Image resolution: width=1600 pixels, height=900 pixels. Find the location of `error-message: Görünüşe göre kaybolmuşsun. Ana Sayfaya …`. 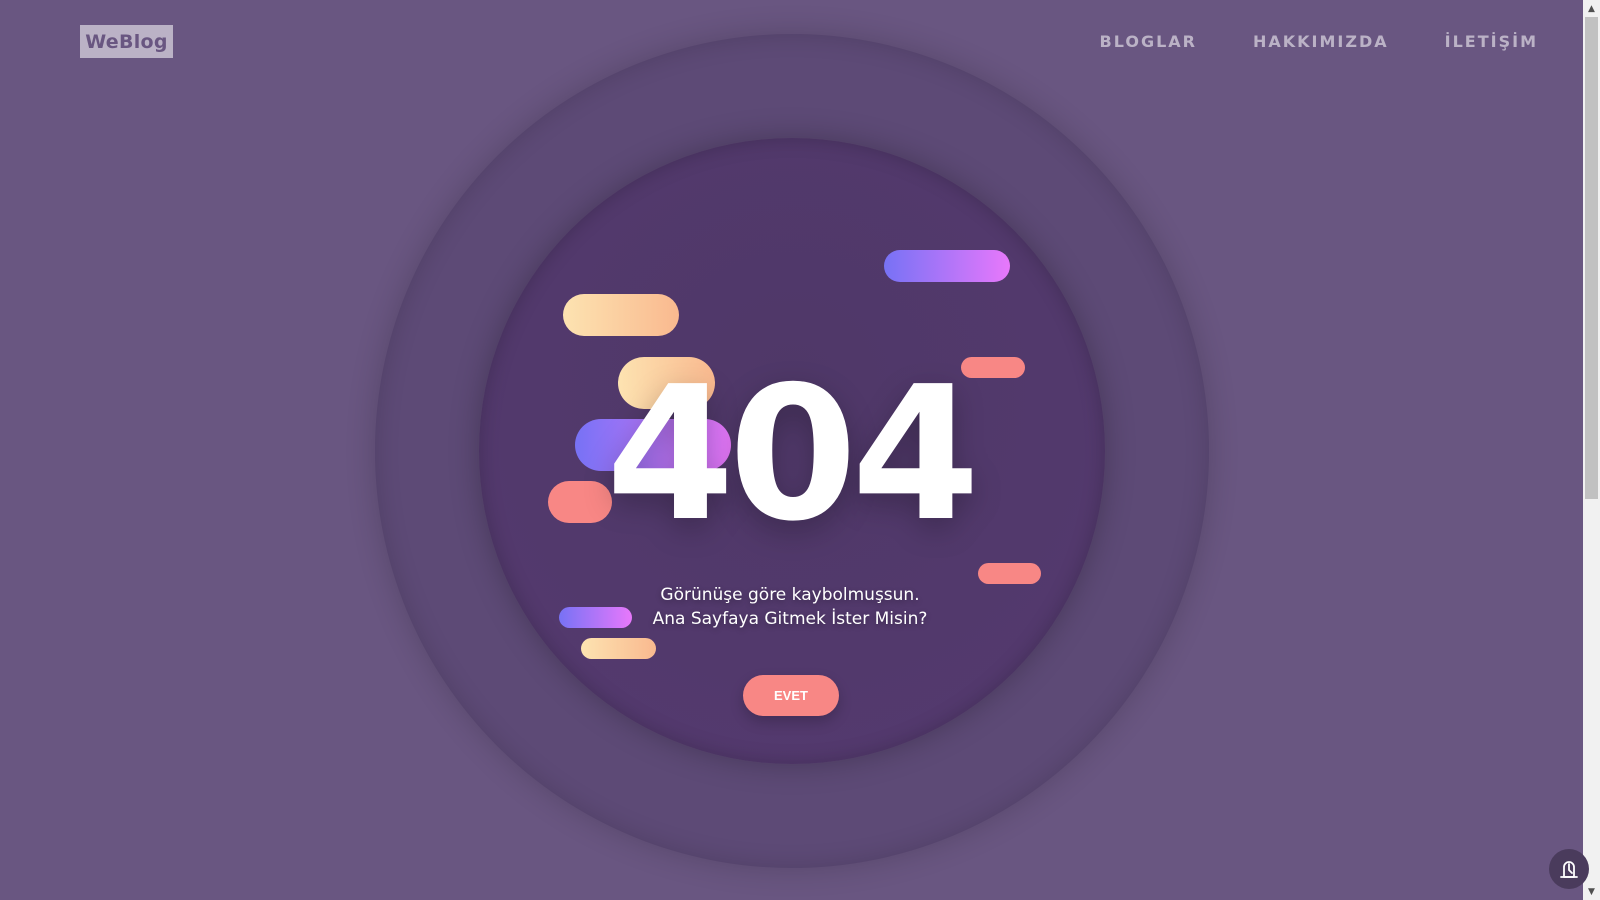

error-message: Görünüşe göre kaybolmuşsun. Ana Sayfaya … is located at coordinates (790, 607).